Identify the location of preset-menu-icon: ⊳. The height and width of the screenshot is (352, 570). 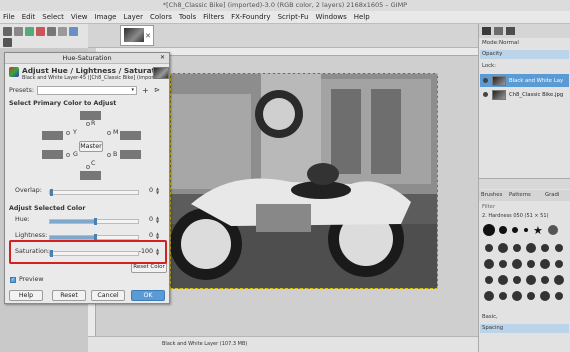
(157, 90).